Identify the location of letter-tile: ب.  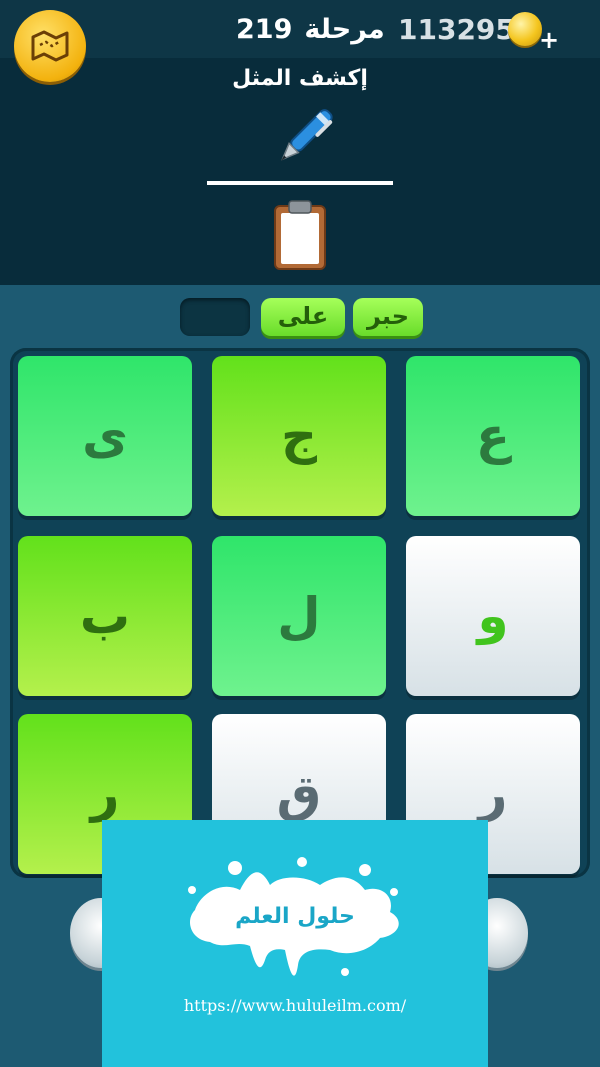
(105, 616).